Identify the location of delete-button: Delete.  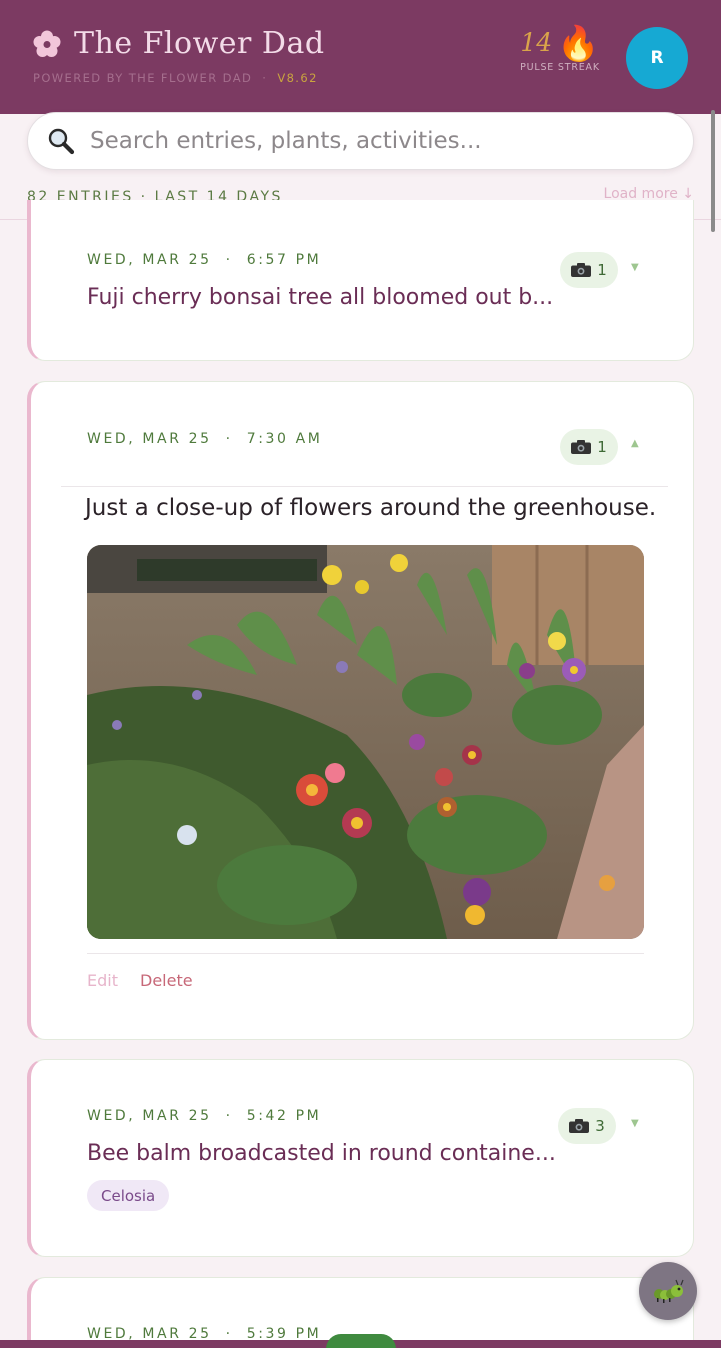
(166, 980).